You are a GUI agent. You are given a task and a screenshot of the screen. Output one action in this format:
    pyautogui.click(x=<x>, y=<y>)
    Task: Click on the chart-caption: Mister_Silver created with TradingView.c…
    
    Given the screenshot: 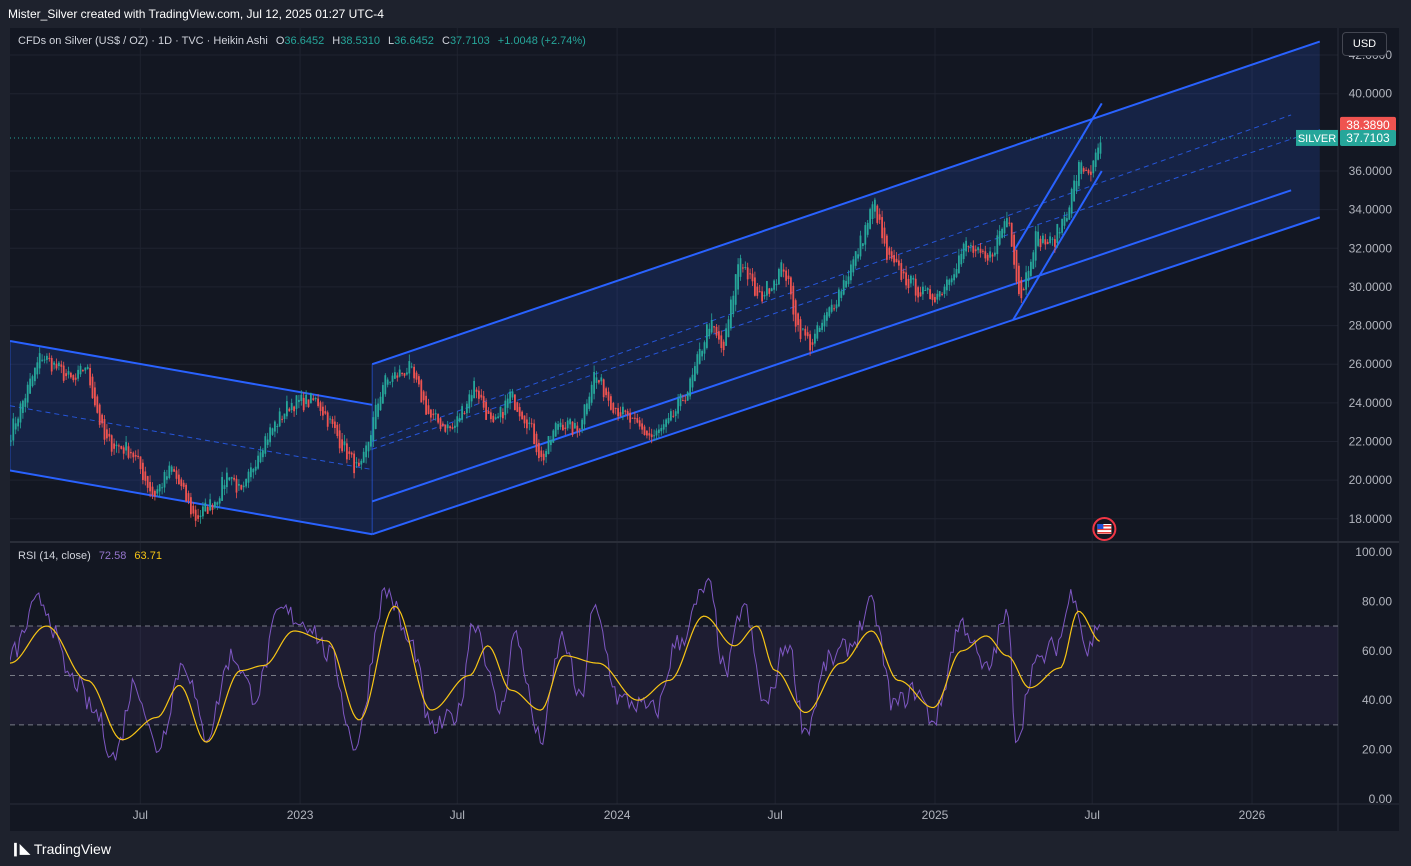 What is the action you would take?
    pyautogui.click(x=705, y=14)
    